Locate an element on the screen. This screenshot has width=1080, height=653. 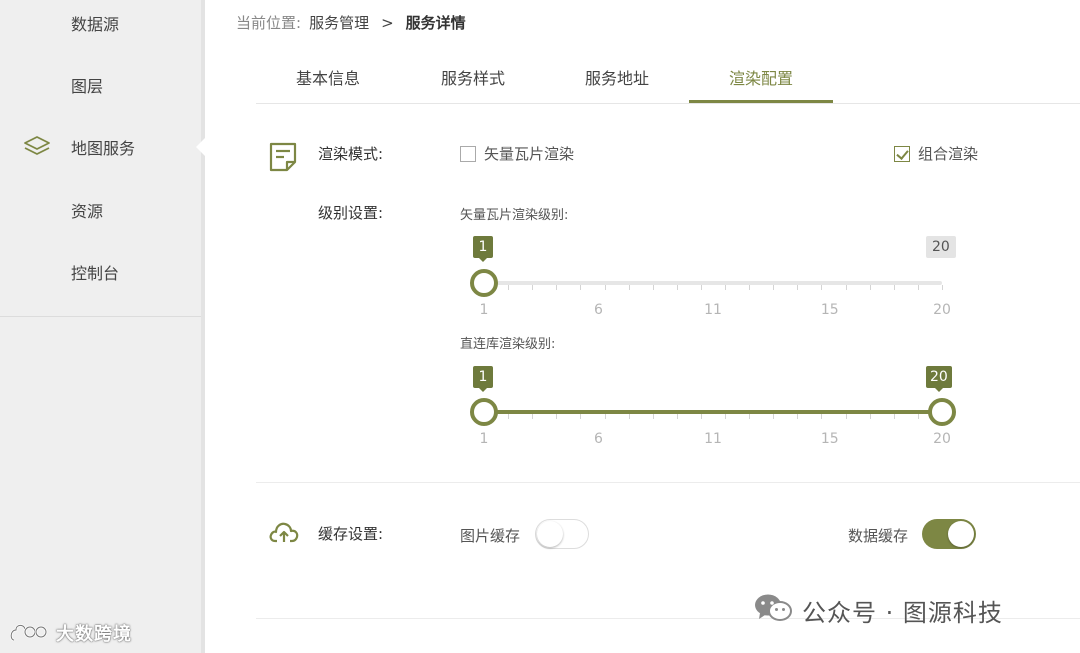
brand-watermark: 大数跨境 is located at coordinates (70, 633).